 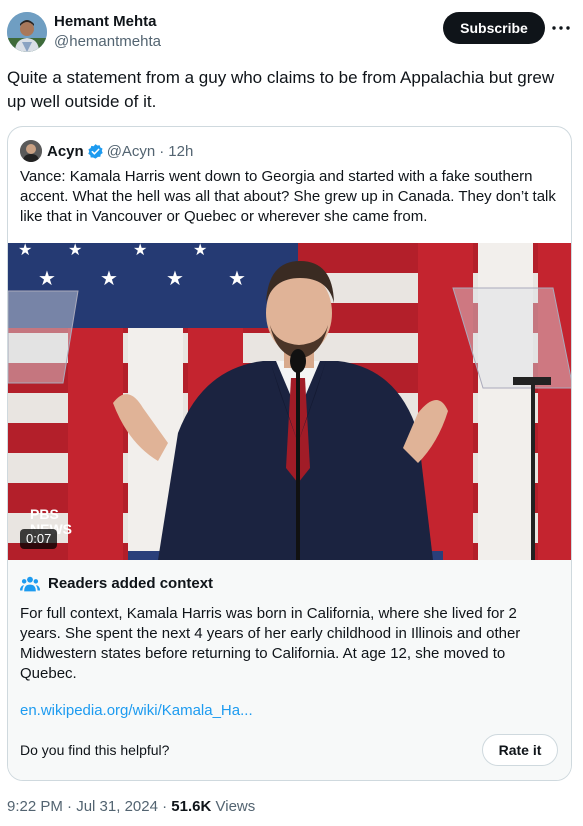 I want to click on watermark-line1: PBS, so click(x=44, y=514).